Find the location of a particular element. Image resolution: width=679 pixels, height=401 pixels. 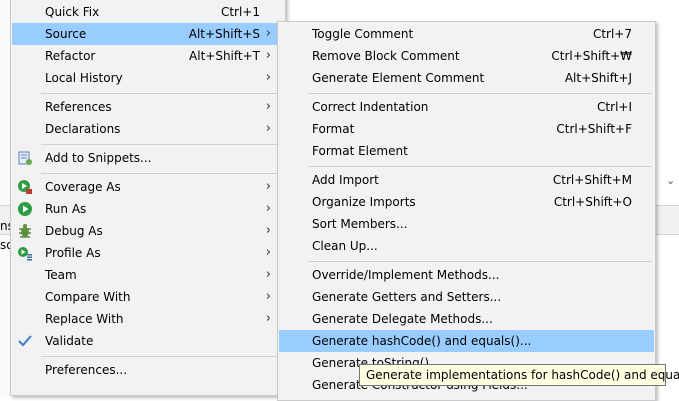

menu-item-label: Remove Block Comment is located at coordinates (386, 56).